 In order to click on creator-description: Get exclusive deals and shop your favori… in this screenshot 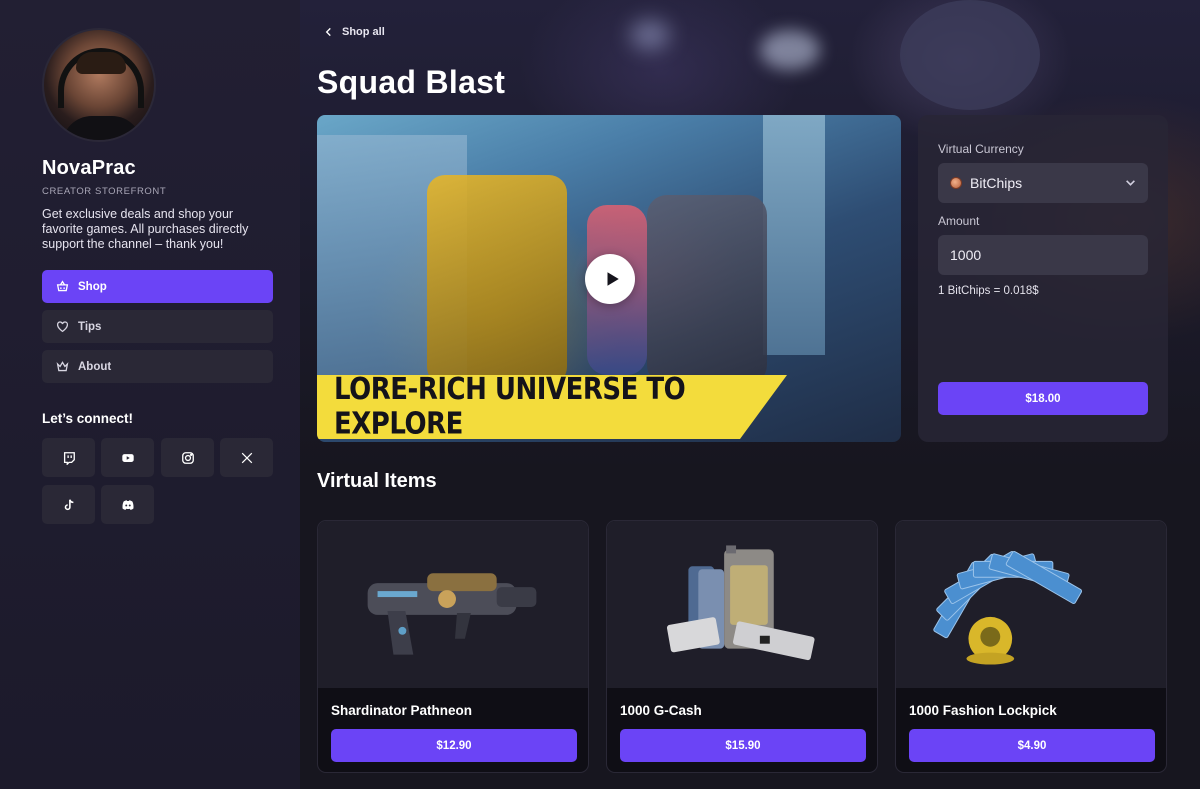, I will do `click(145, 229)`.